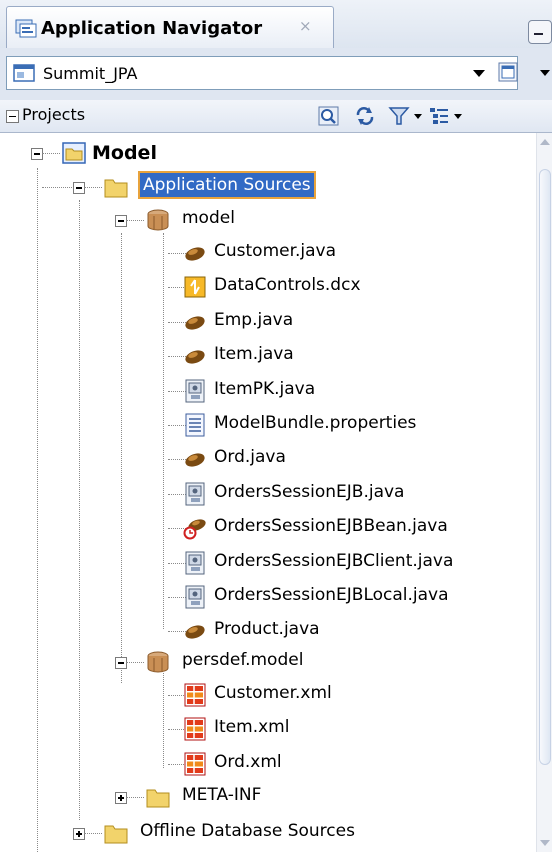 This screenshot has height=852, width=552. Describe the element at coordinates (195, 425) in the screenshot. I see `properties-file-icon` at that location.